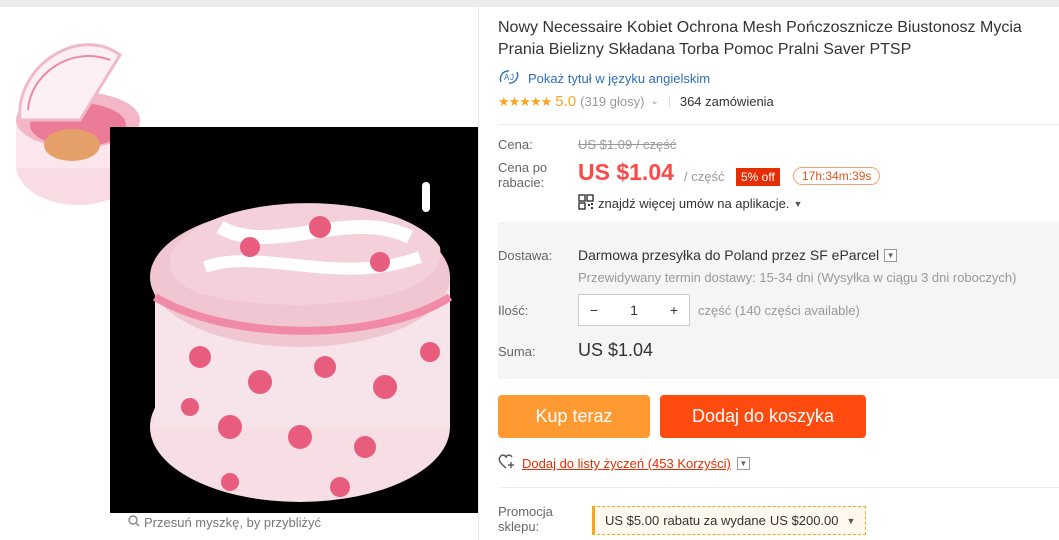  Describe the element at coordinates (612, 101) in the screenshot. I see `rating-votes: (319 głosy)` at that location.